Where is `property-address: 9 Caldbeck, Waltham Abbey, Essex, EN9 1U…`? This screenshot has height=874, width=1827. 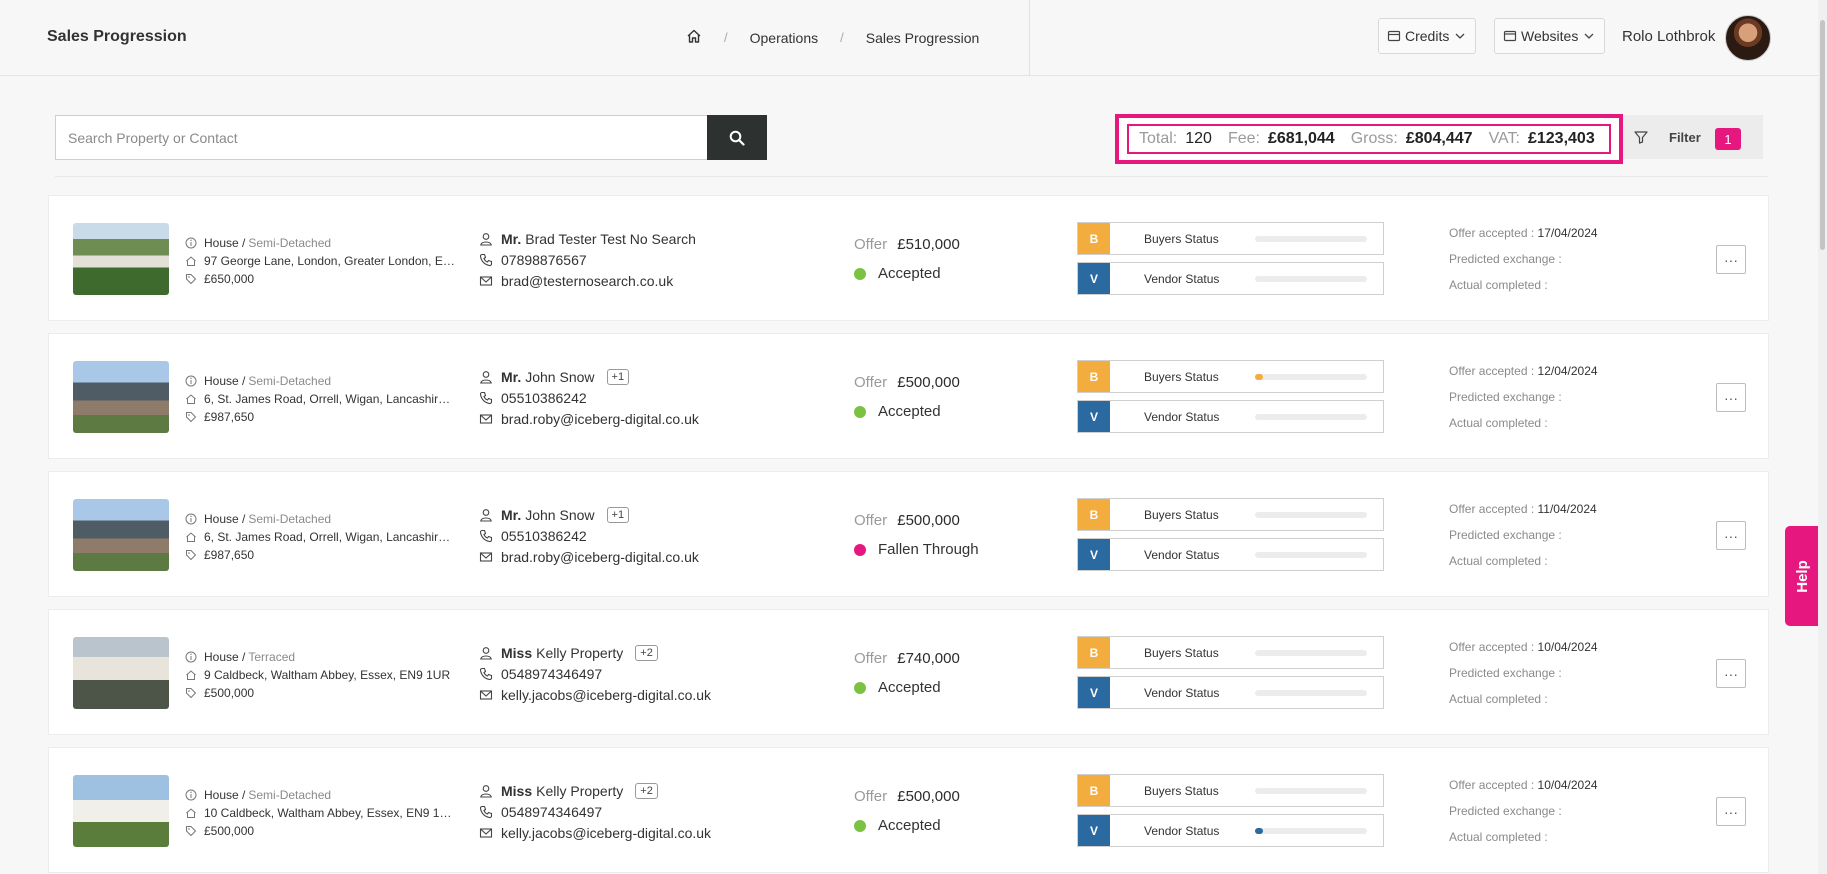 property-address: 9 Caldbeck, Waltham Abbey, Essex, EN9 1U… is located at coordinates (327, 675).